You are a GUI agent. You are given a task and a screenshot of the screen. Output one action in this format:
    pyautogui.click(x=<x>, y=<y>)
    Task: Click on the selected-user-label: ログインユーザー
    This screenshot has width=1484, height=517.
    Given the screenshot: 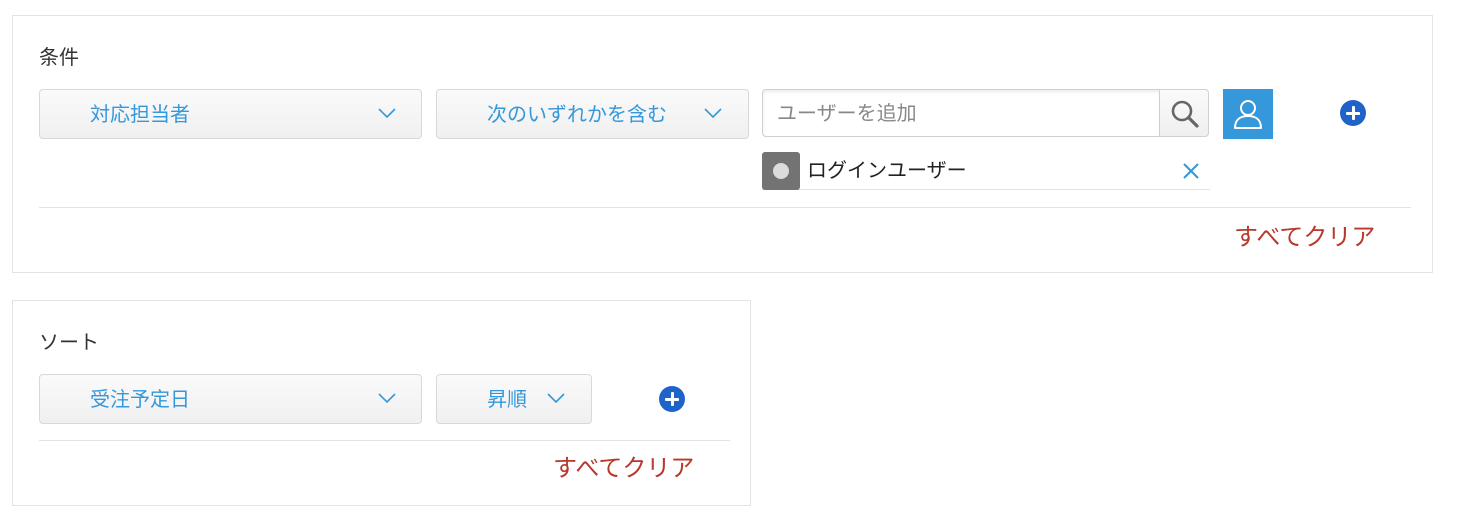 What is the action you would take?
    pyautogui.click(x=887, y=170)
    